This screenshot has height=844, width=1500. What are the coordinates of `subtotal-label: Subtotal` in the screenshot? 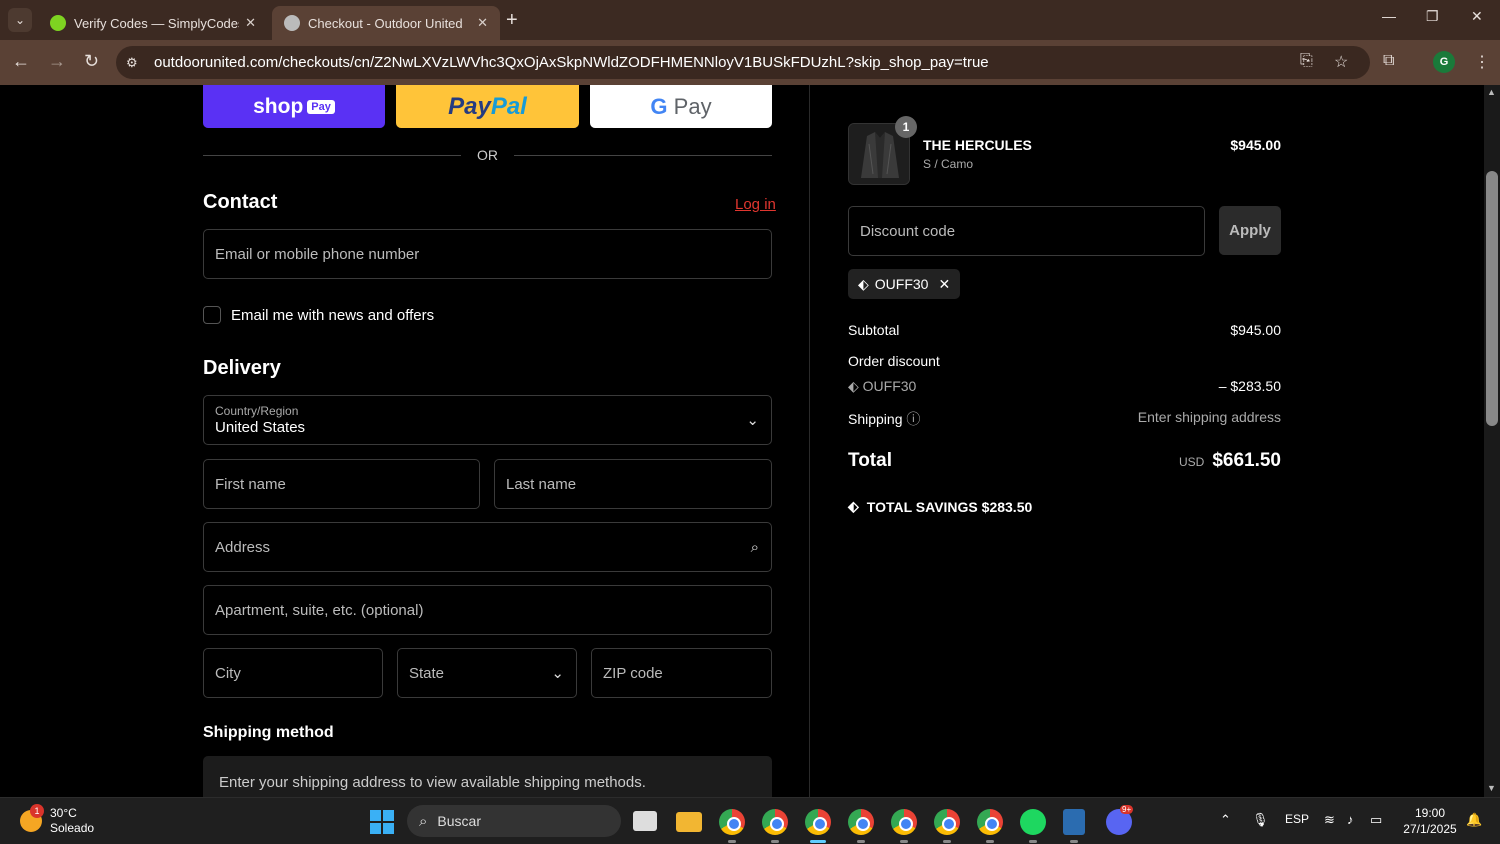 It's located at (874, 330).